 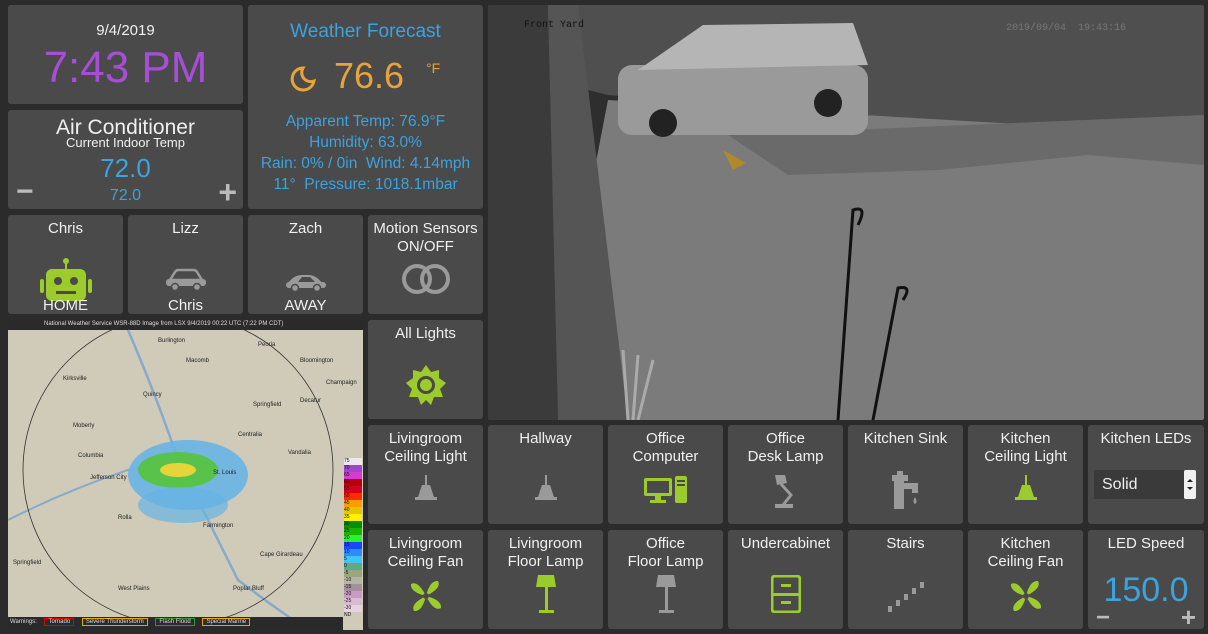 I want to click on presence-tile-chris: Chris HOME, so click(x=65, y=264).